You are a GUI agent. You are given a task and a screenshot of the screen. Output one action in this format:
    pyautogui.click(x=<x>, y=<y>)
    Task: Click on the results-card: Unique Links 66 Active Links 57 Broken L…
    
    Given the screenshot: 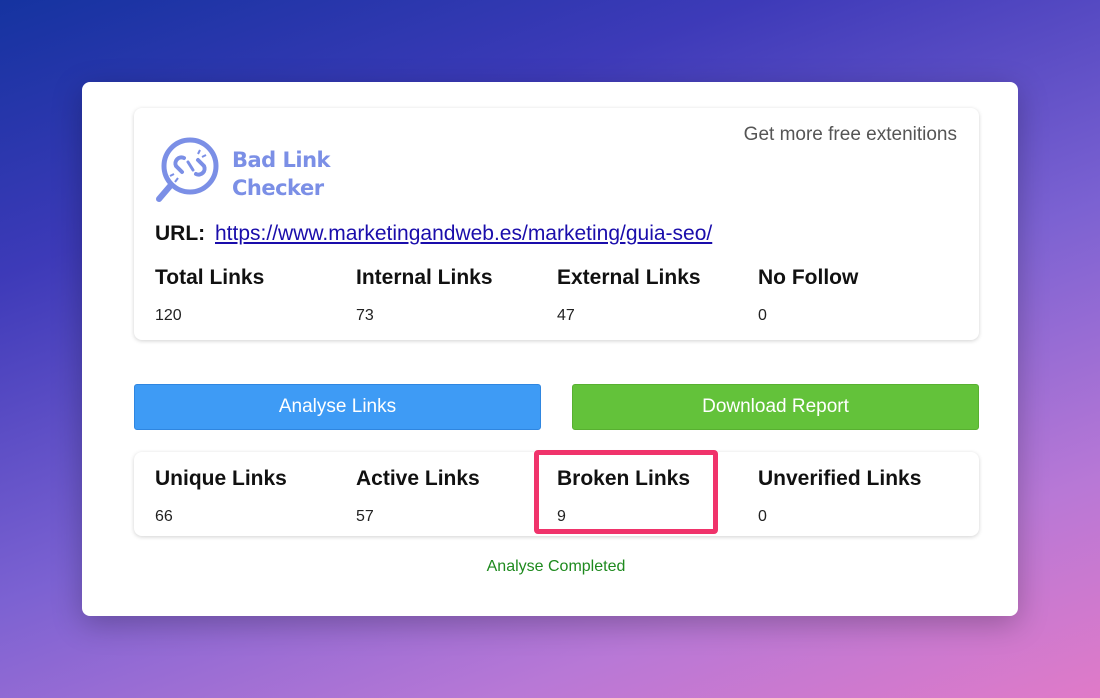 What is the action you would take?
    pyautogui.click(x=556, y=494)
    